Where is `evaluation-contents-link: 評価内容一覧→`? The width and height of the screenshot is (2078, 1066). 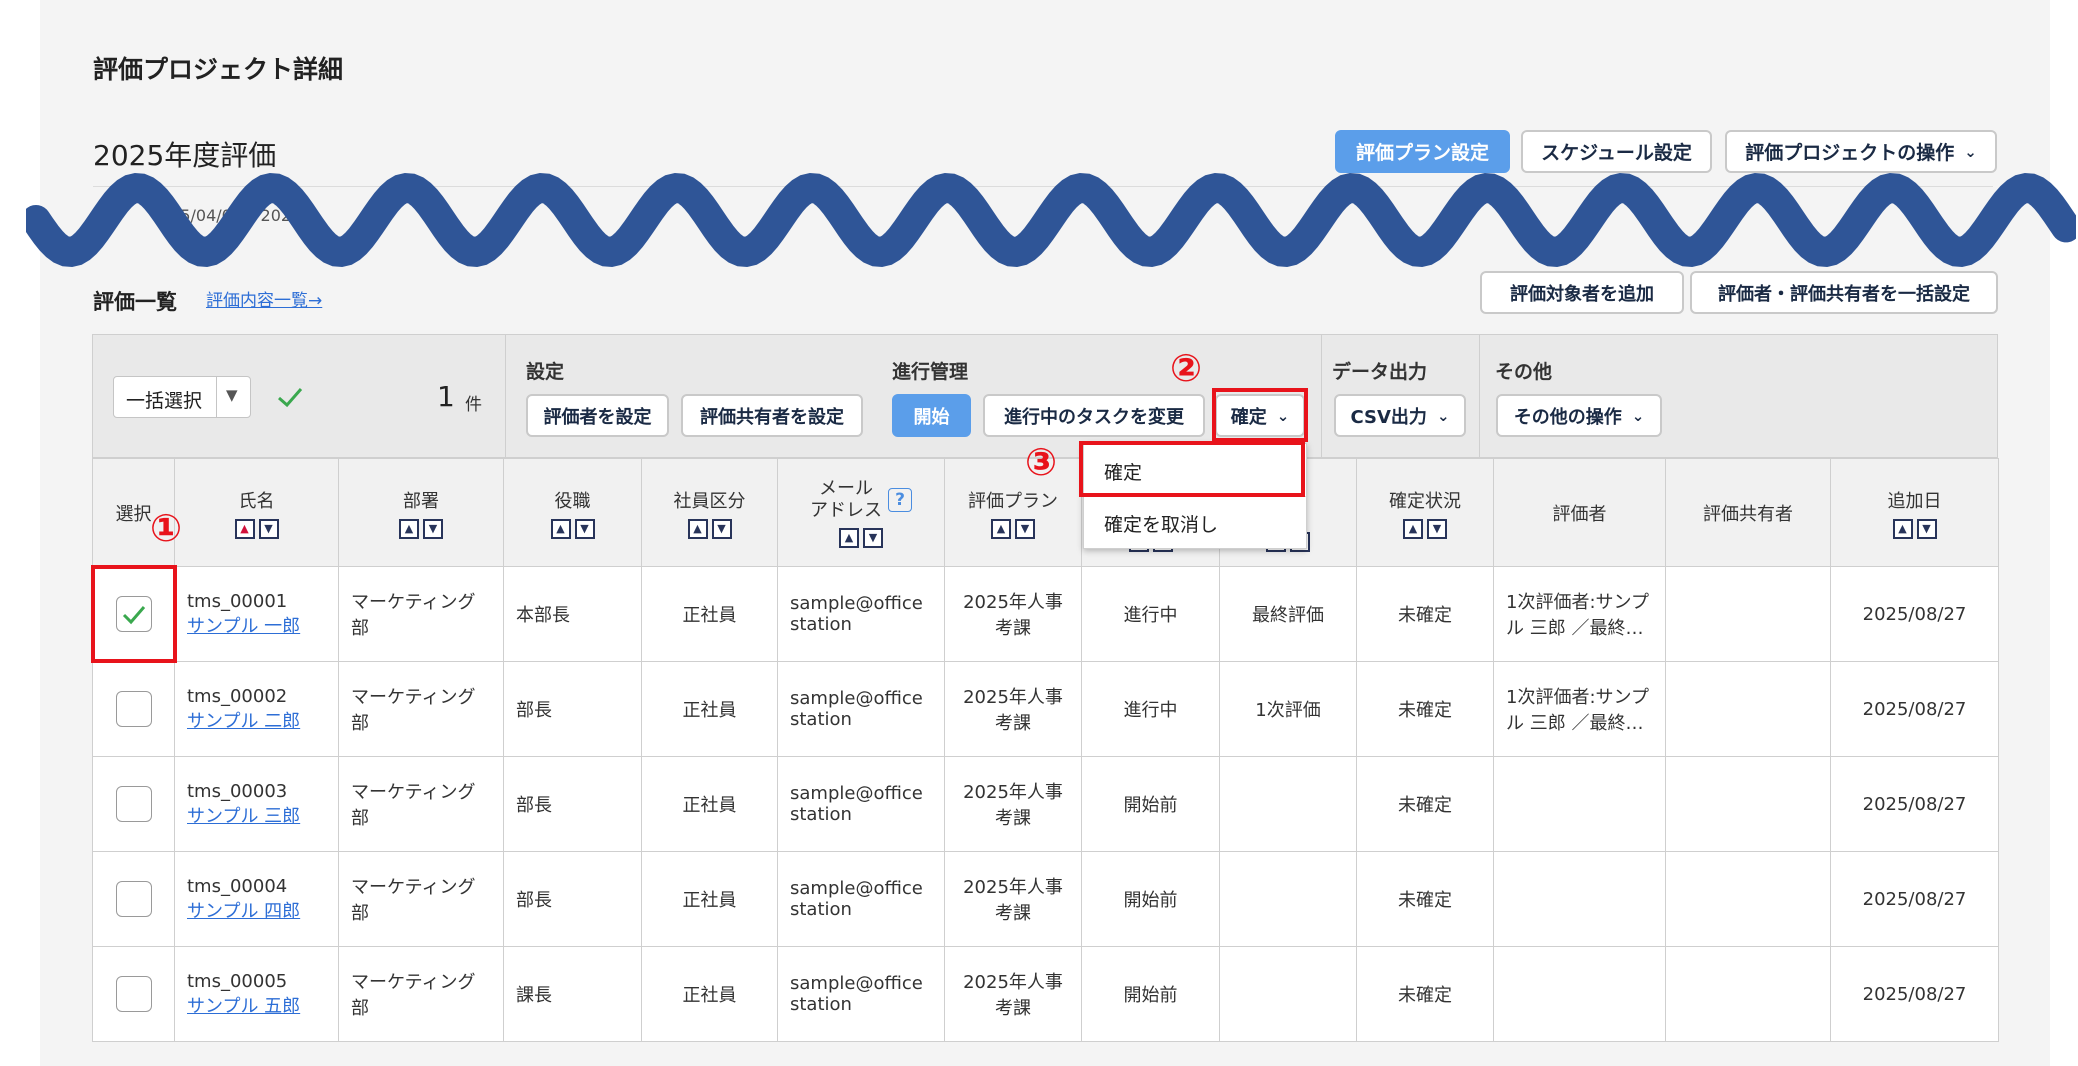 evaluation-contents-link: 評価内容一覧→ is located at coordinates (264, 298).